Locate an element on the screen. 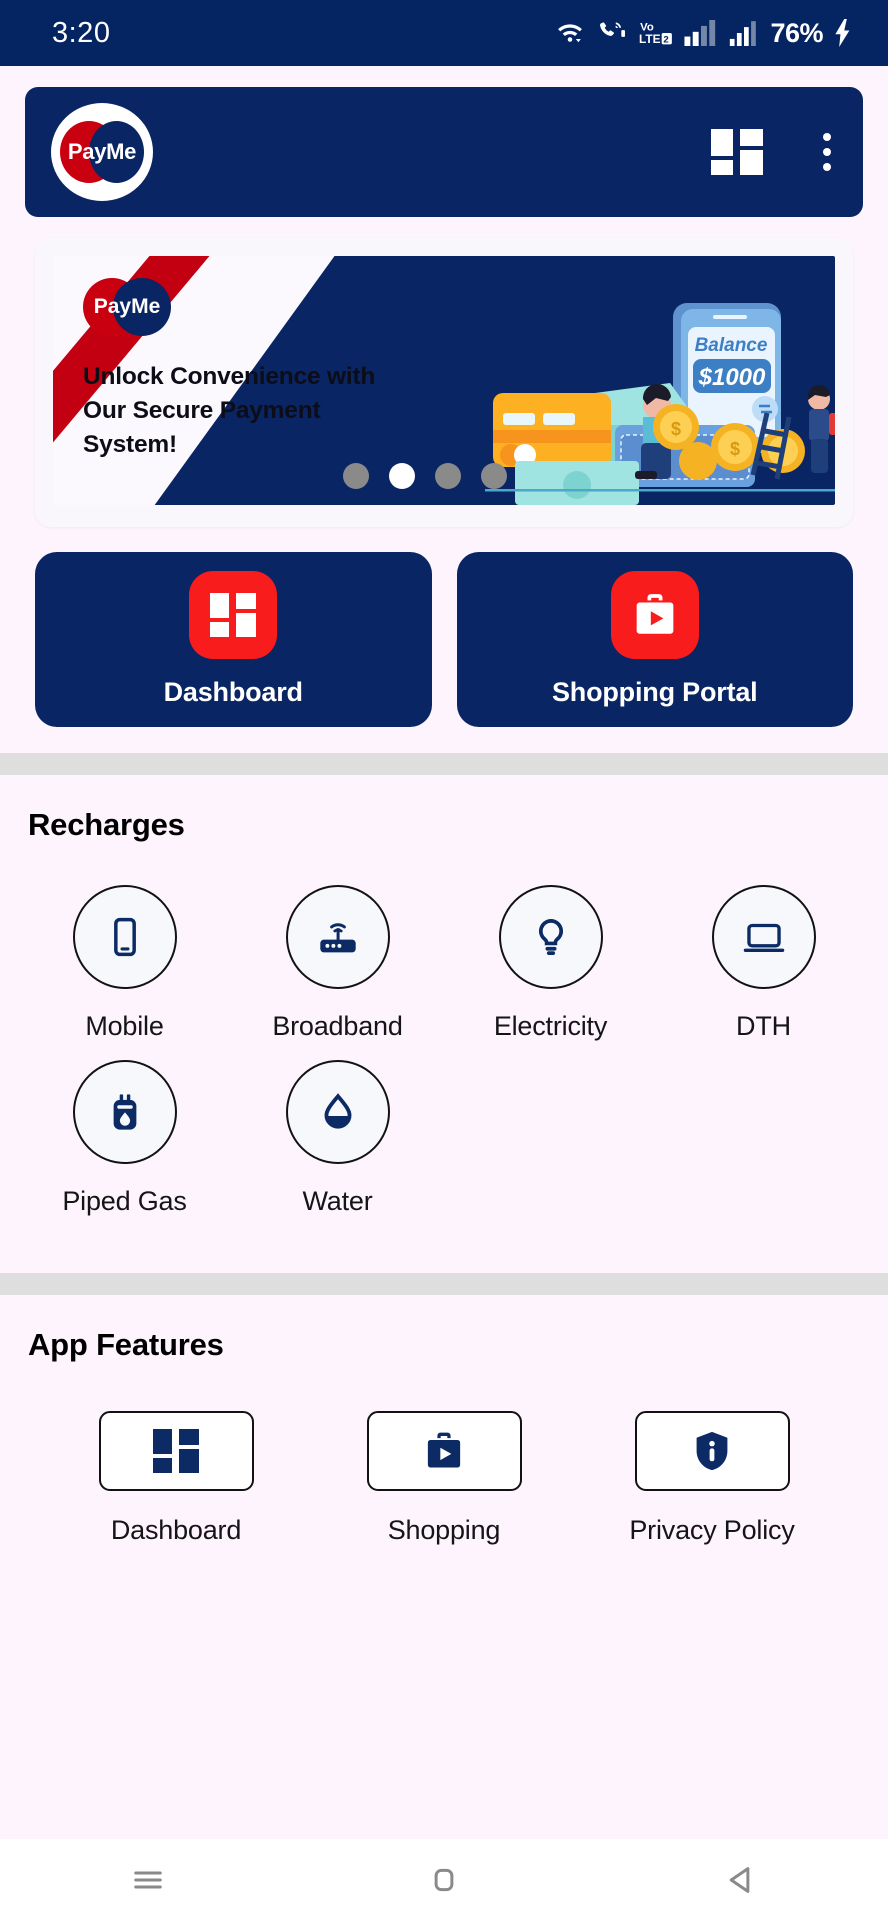 The image size is (888, 1921). recharge-item-piped-gas: Piped Gas is located at coordinates (124, 1138).